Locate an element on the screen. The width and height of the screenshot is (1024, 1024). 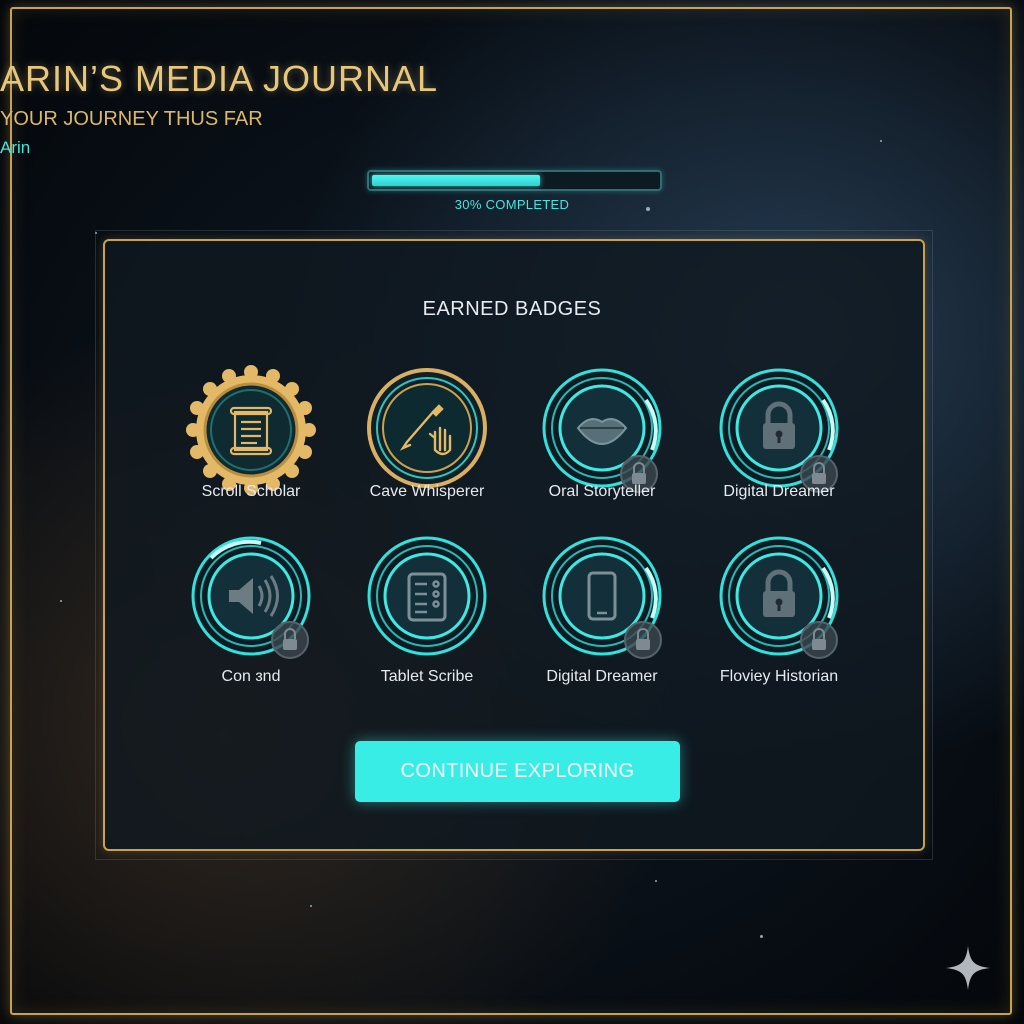
progress-bar is located at coordinates (514, 180).